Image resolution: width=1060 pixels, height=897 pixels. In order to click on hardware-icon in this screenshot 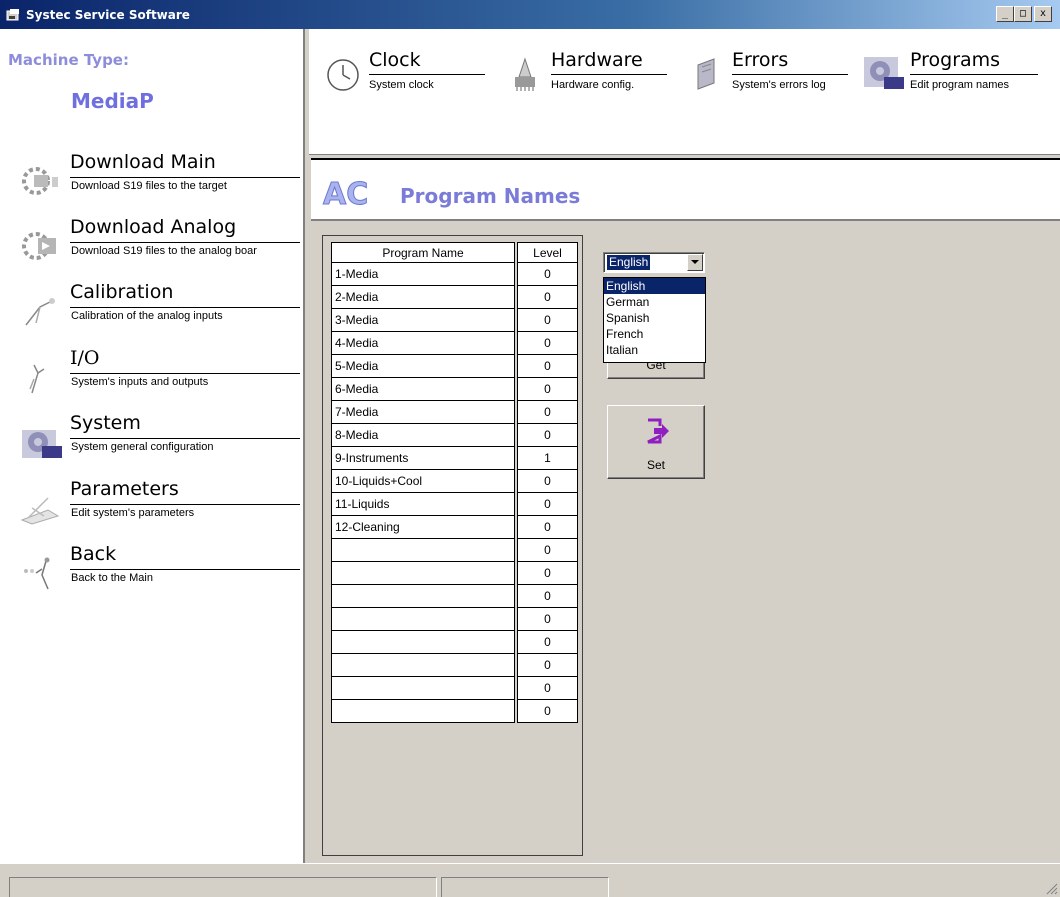, I will do `click(525, 73)`.